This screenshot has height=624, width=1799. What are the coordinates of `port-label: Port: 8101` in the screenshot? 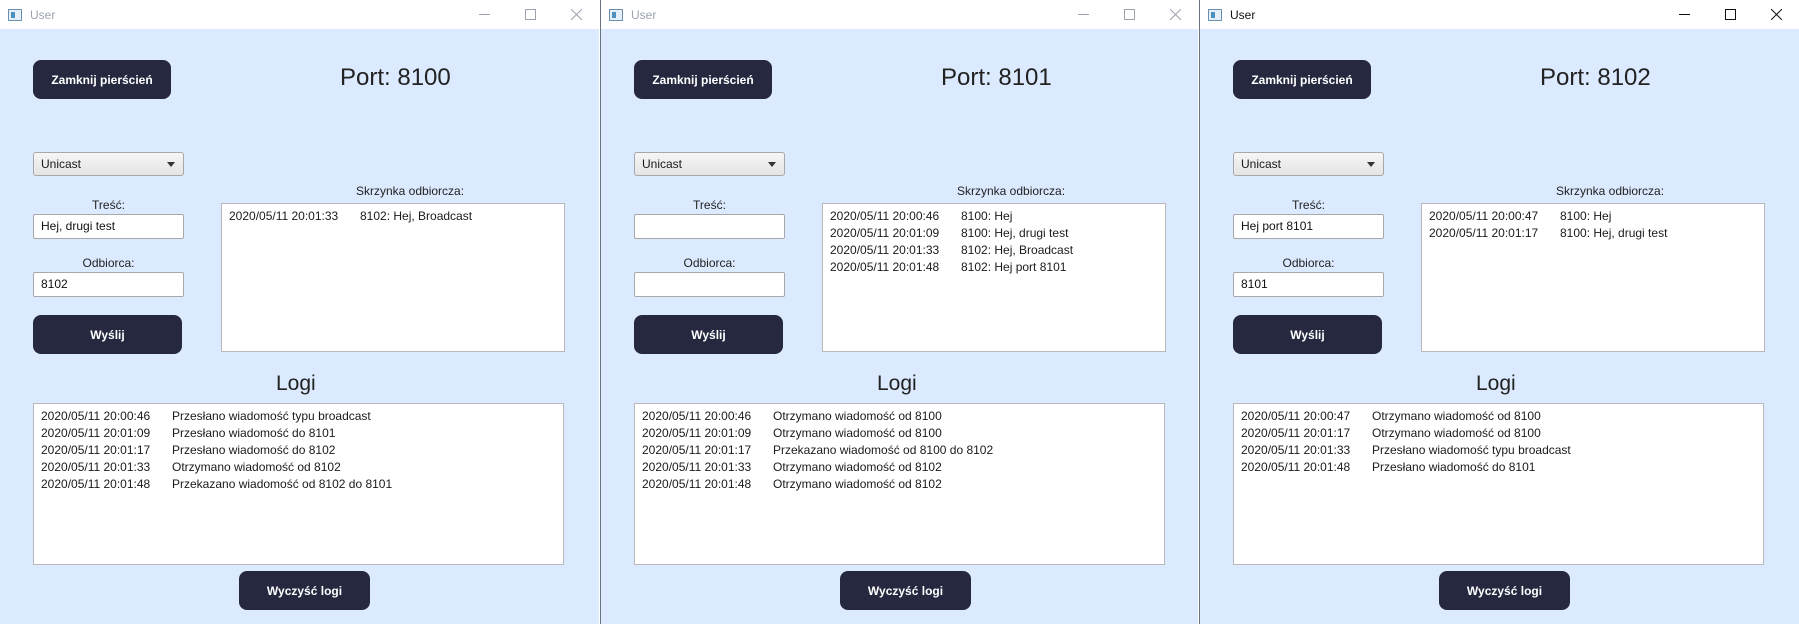 It's located at (996, 77).